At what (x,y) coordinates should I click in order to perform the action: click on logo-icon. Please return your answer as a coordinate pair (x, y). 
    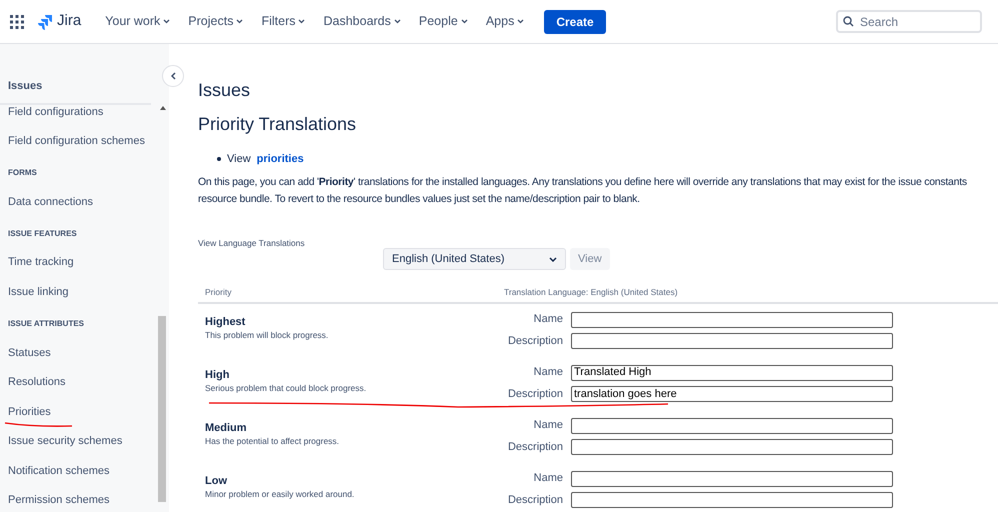
    Looking at the image, I should click on (45, 22).